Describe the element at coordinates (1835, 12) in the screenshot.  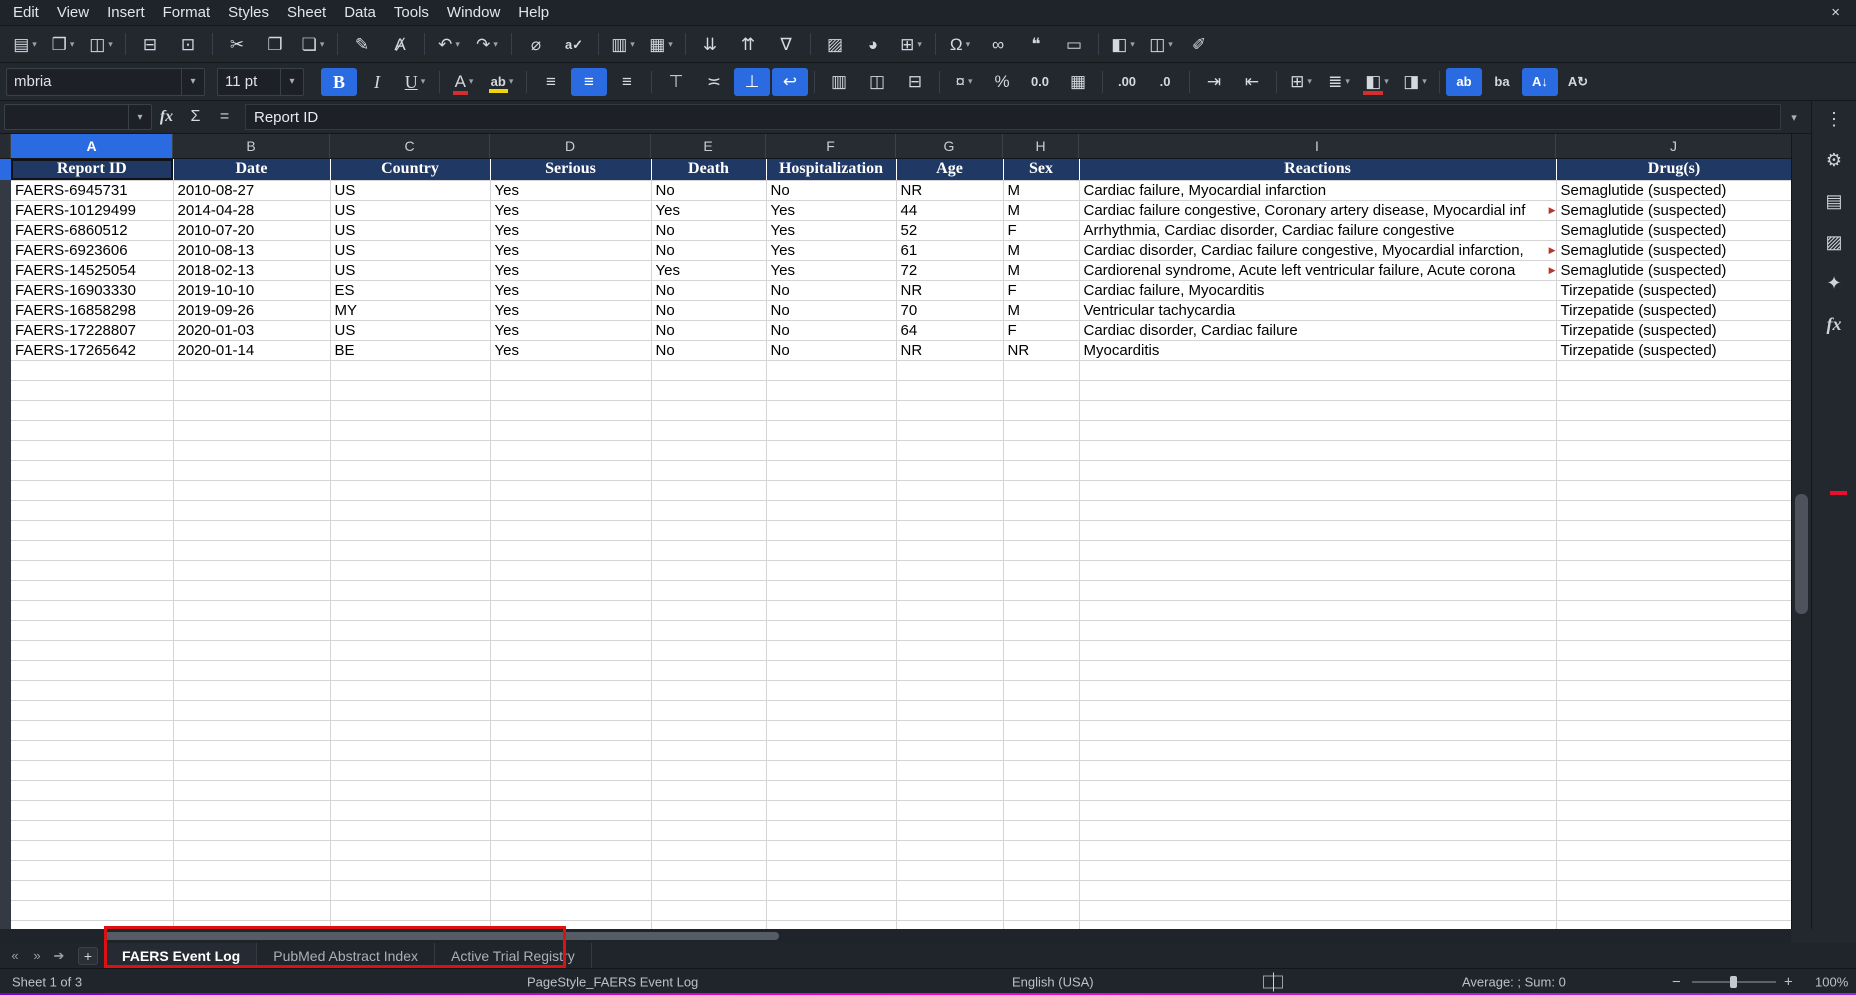
I see `close-icon: ×` at that location.